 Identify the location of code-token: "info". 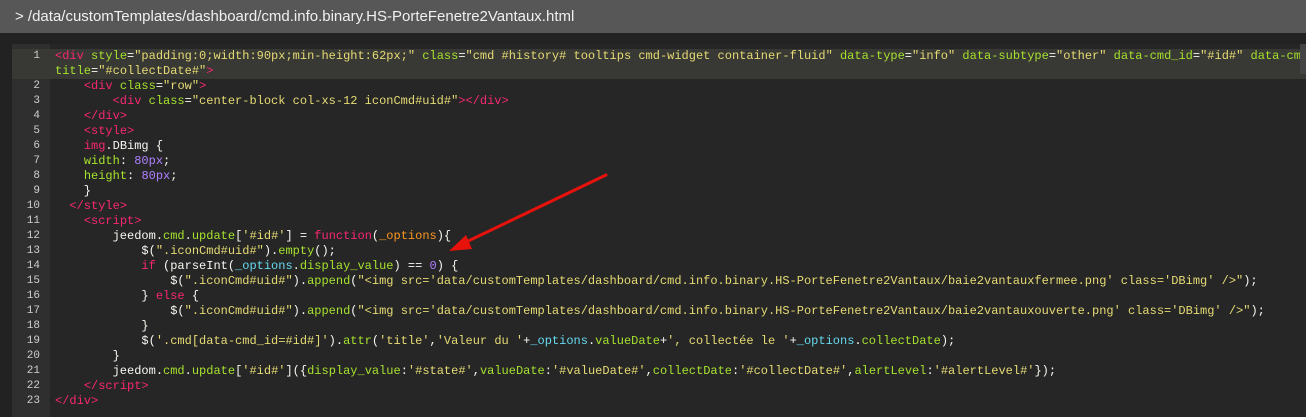
(934, 56).